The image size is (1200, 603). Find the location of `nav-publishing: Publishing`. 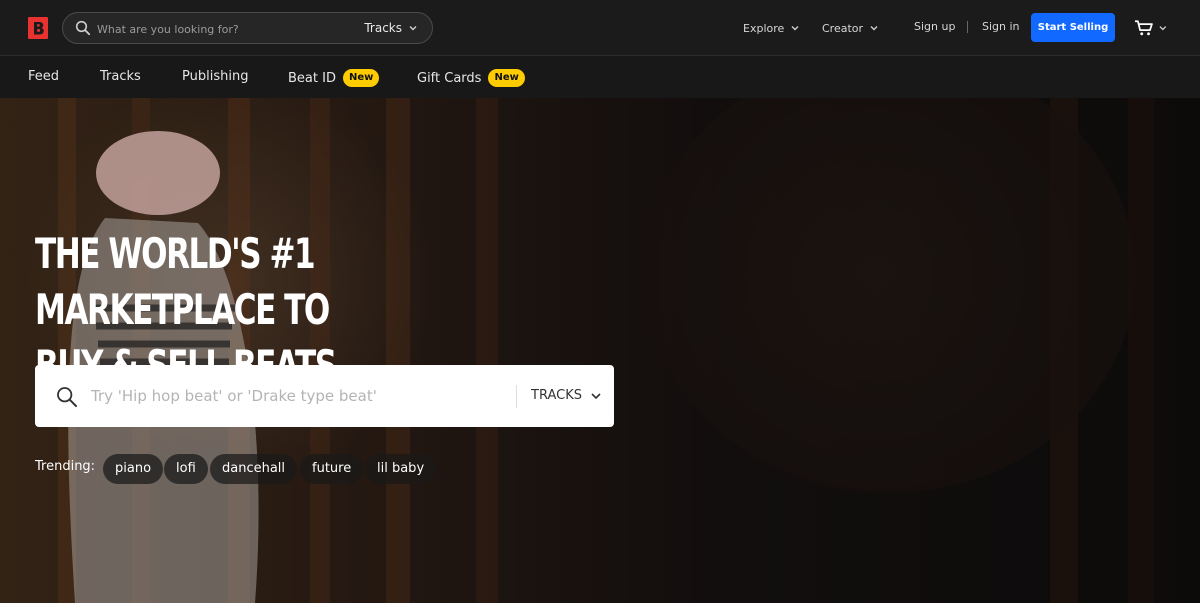

nav-publishing: Publishing is located at coordinates (215, 76).